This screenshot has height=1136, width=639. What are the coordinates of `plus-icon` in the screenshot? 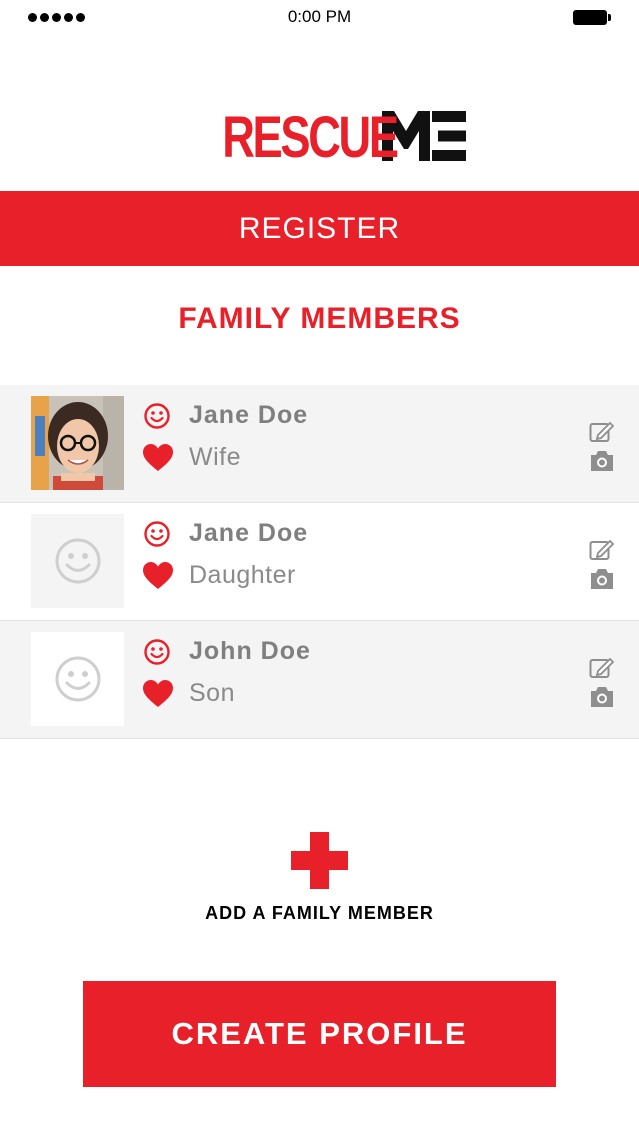 It's located at (319, 860).